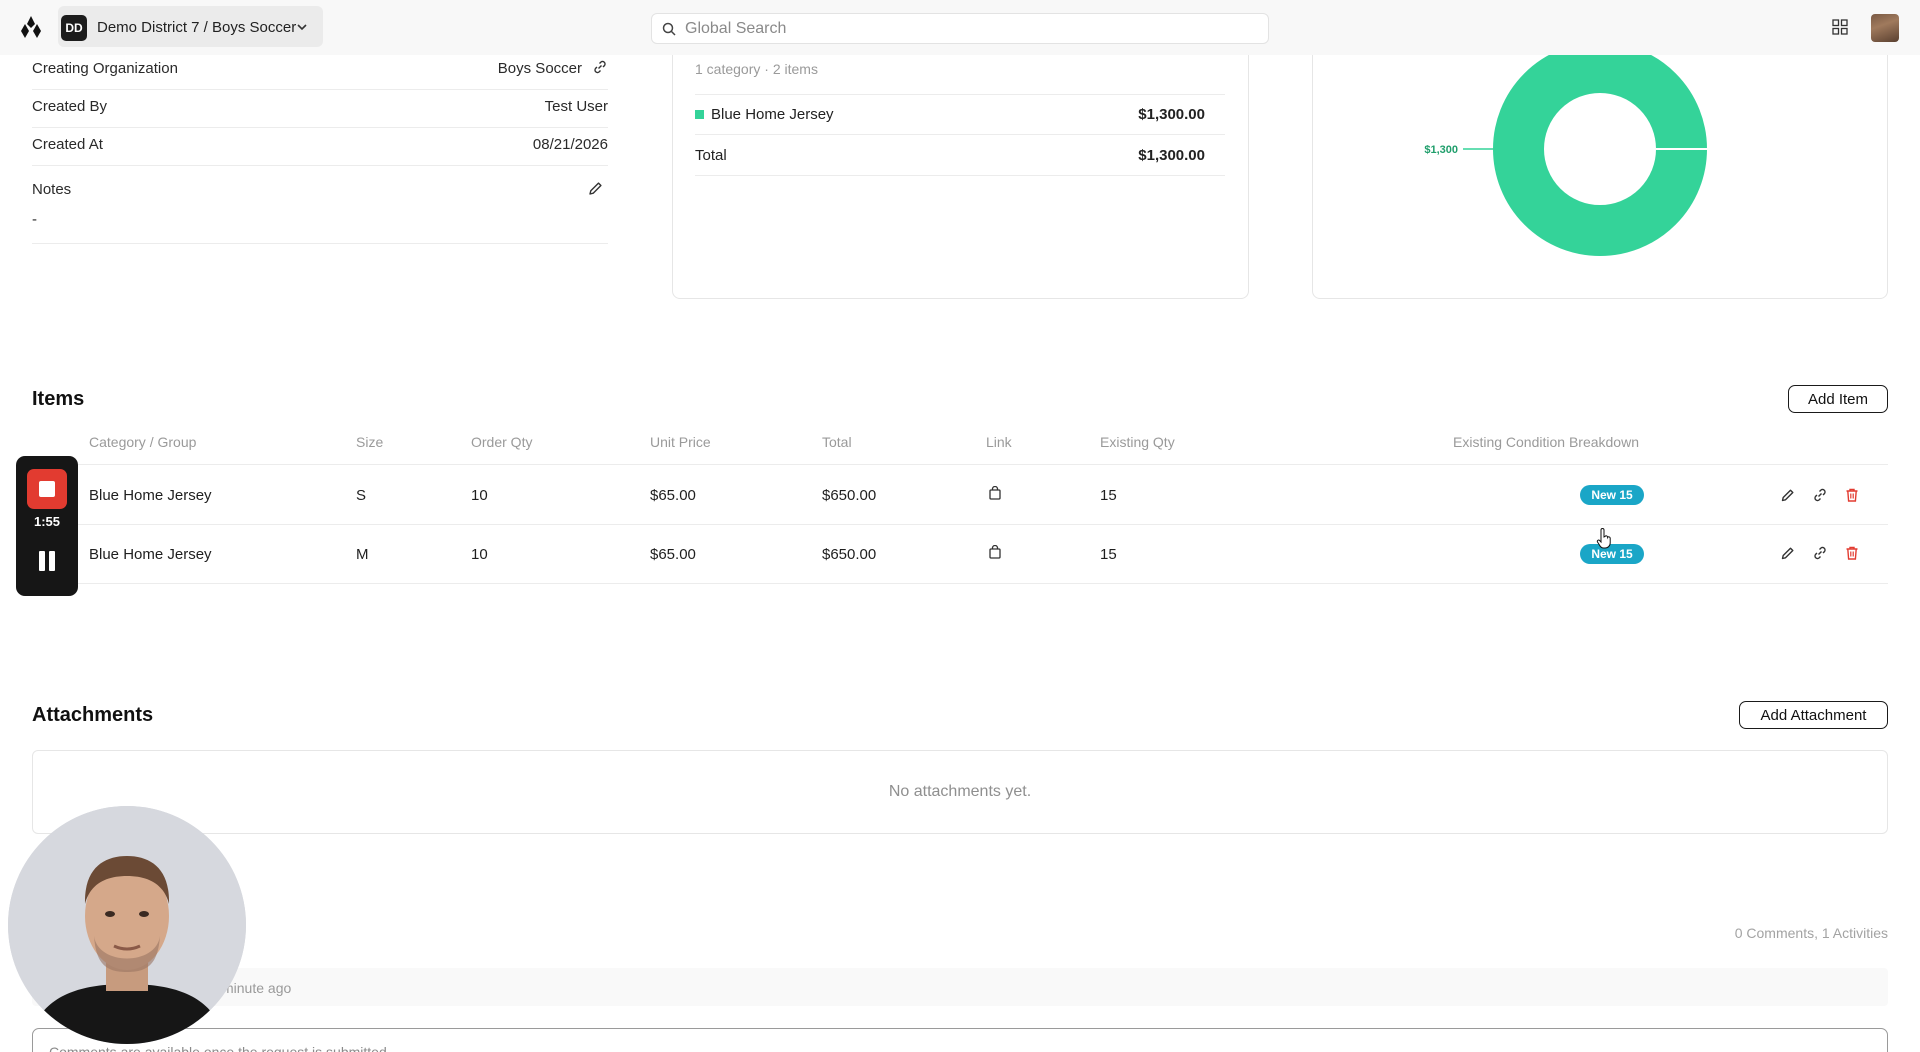  Describe the element at coordinates (67, 144) in the screenshot. I see `detail-label: Created At` at that location.